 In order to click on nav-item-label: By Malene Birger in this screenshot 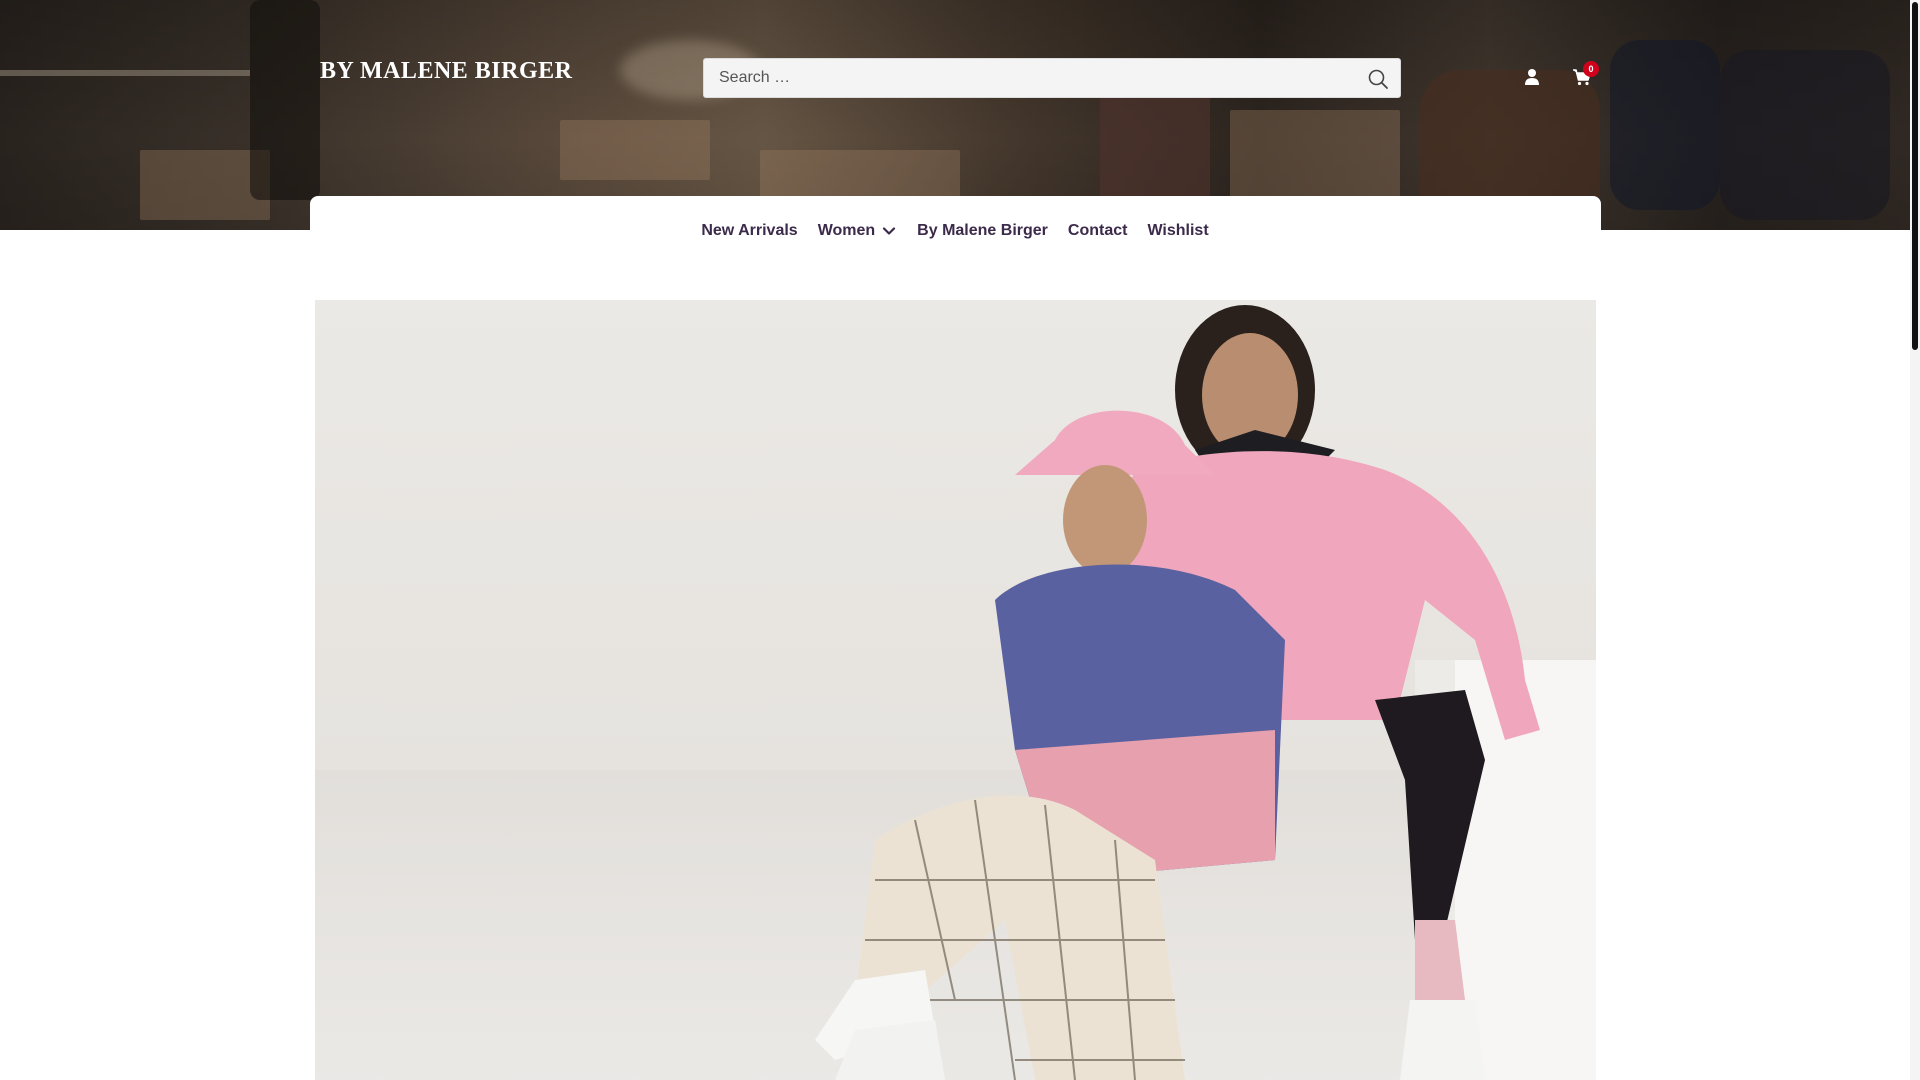, I will do `click(982, 230)`.